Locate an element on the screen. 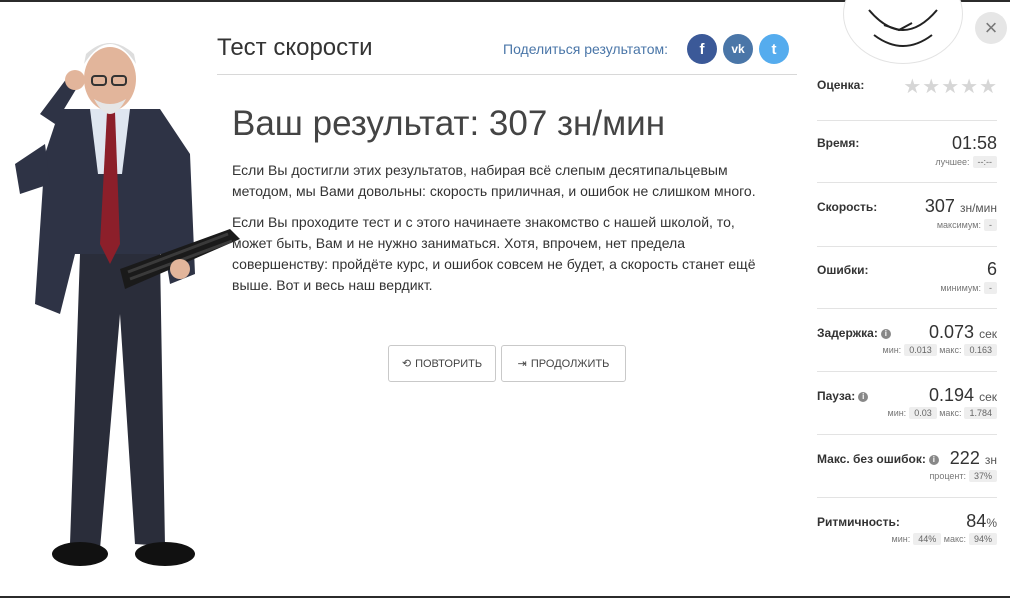  page-title: Тест скорости is located at coordinates (295, 47).